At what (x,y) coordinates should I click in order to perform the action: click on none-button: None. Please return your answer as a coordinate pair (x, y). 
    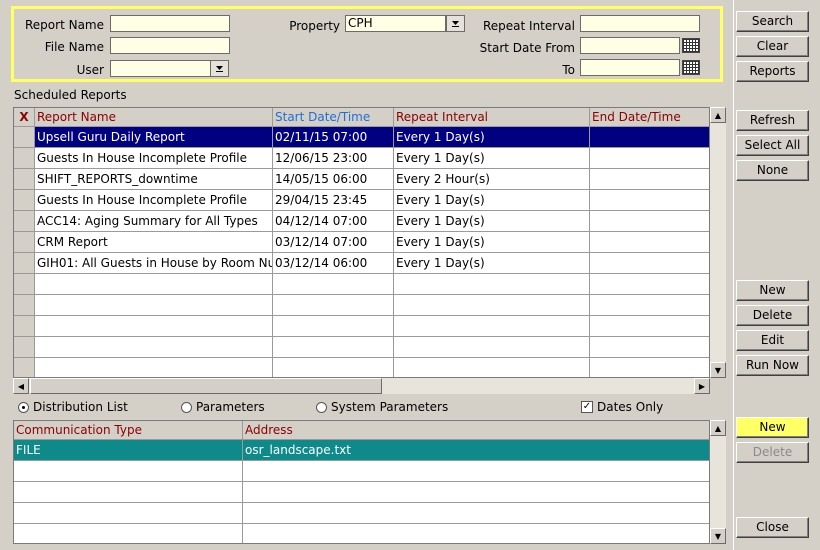
    Looking at the image, I should click on (772, 170).